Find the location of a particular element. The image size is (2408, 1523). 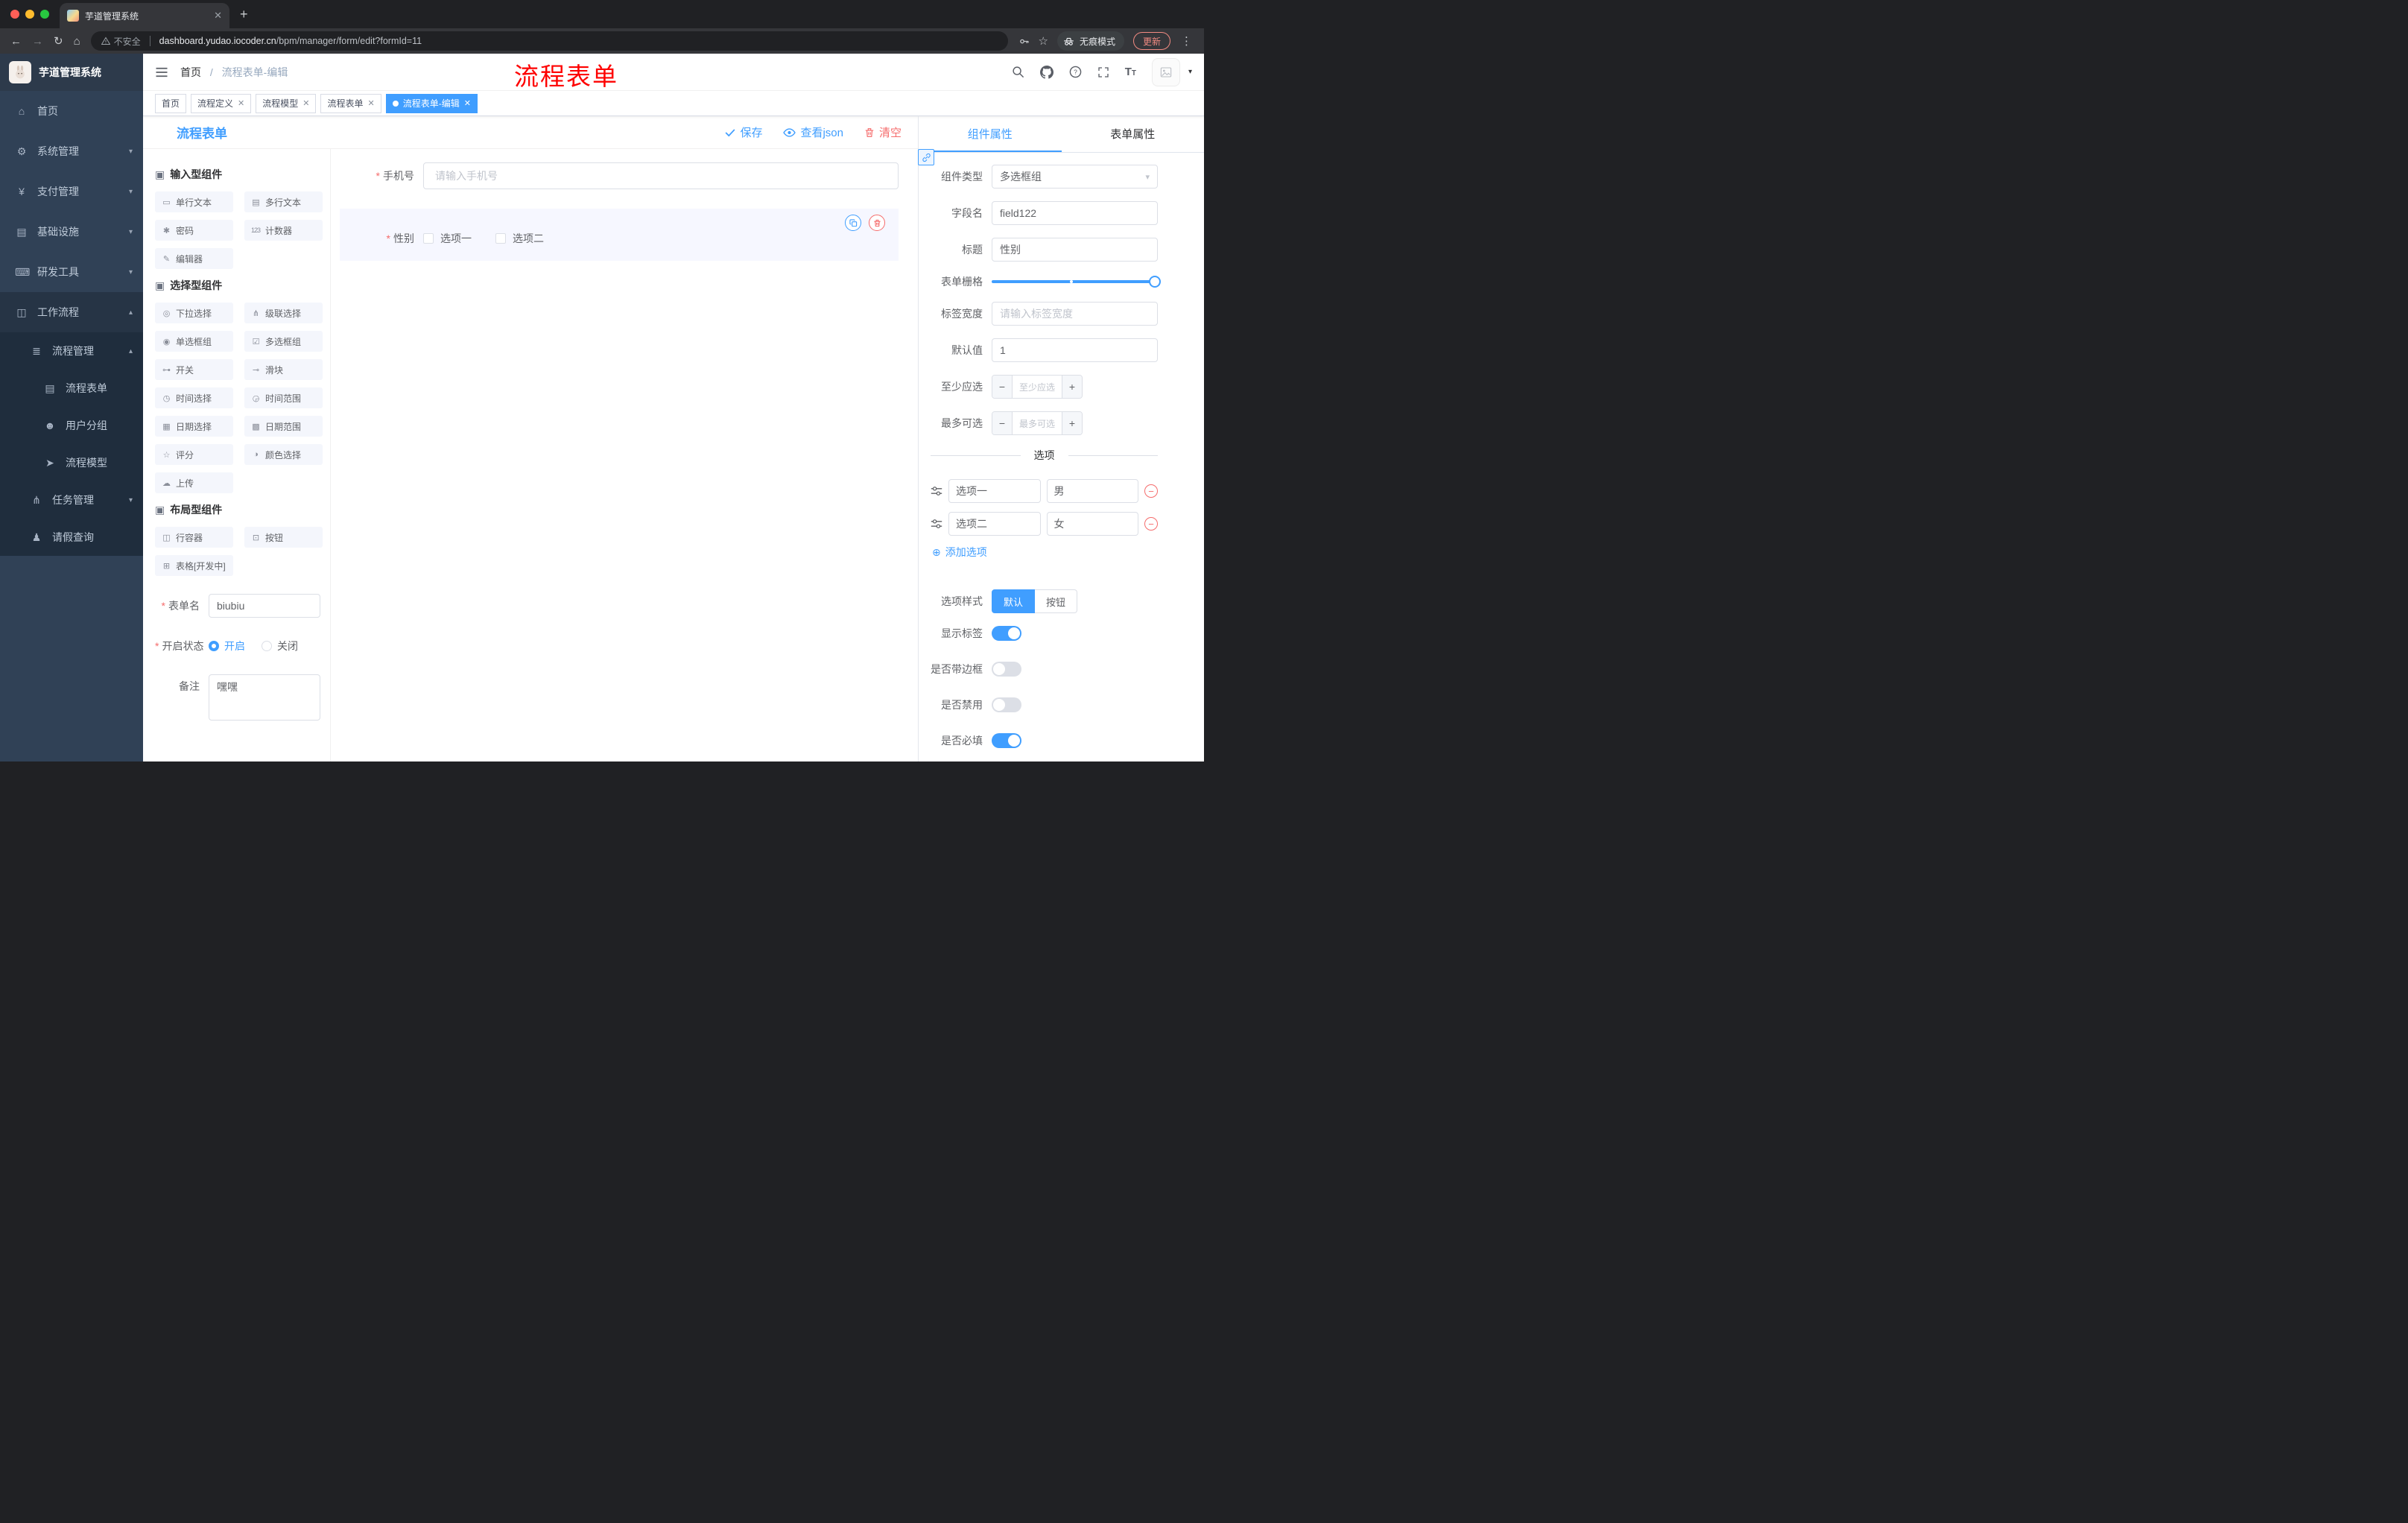

title-input is located at coordinates (1075, 250).